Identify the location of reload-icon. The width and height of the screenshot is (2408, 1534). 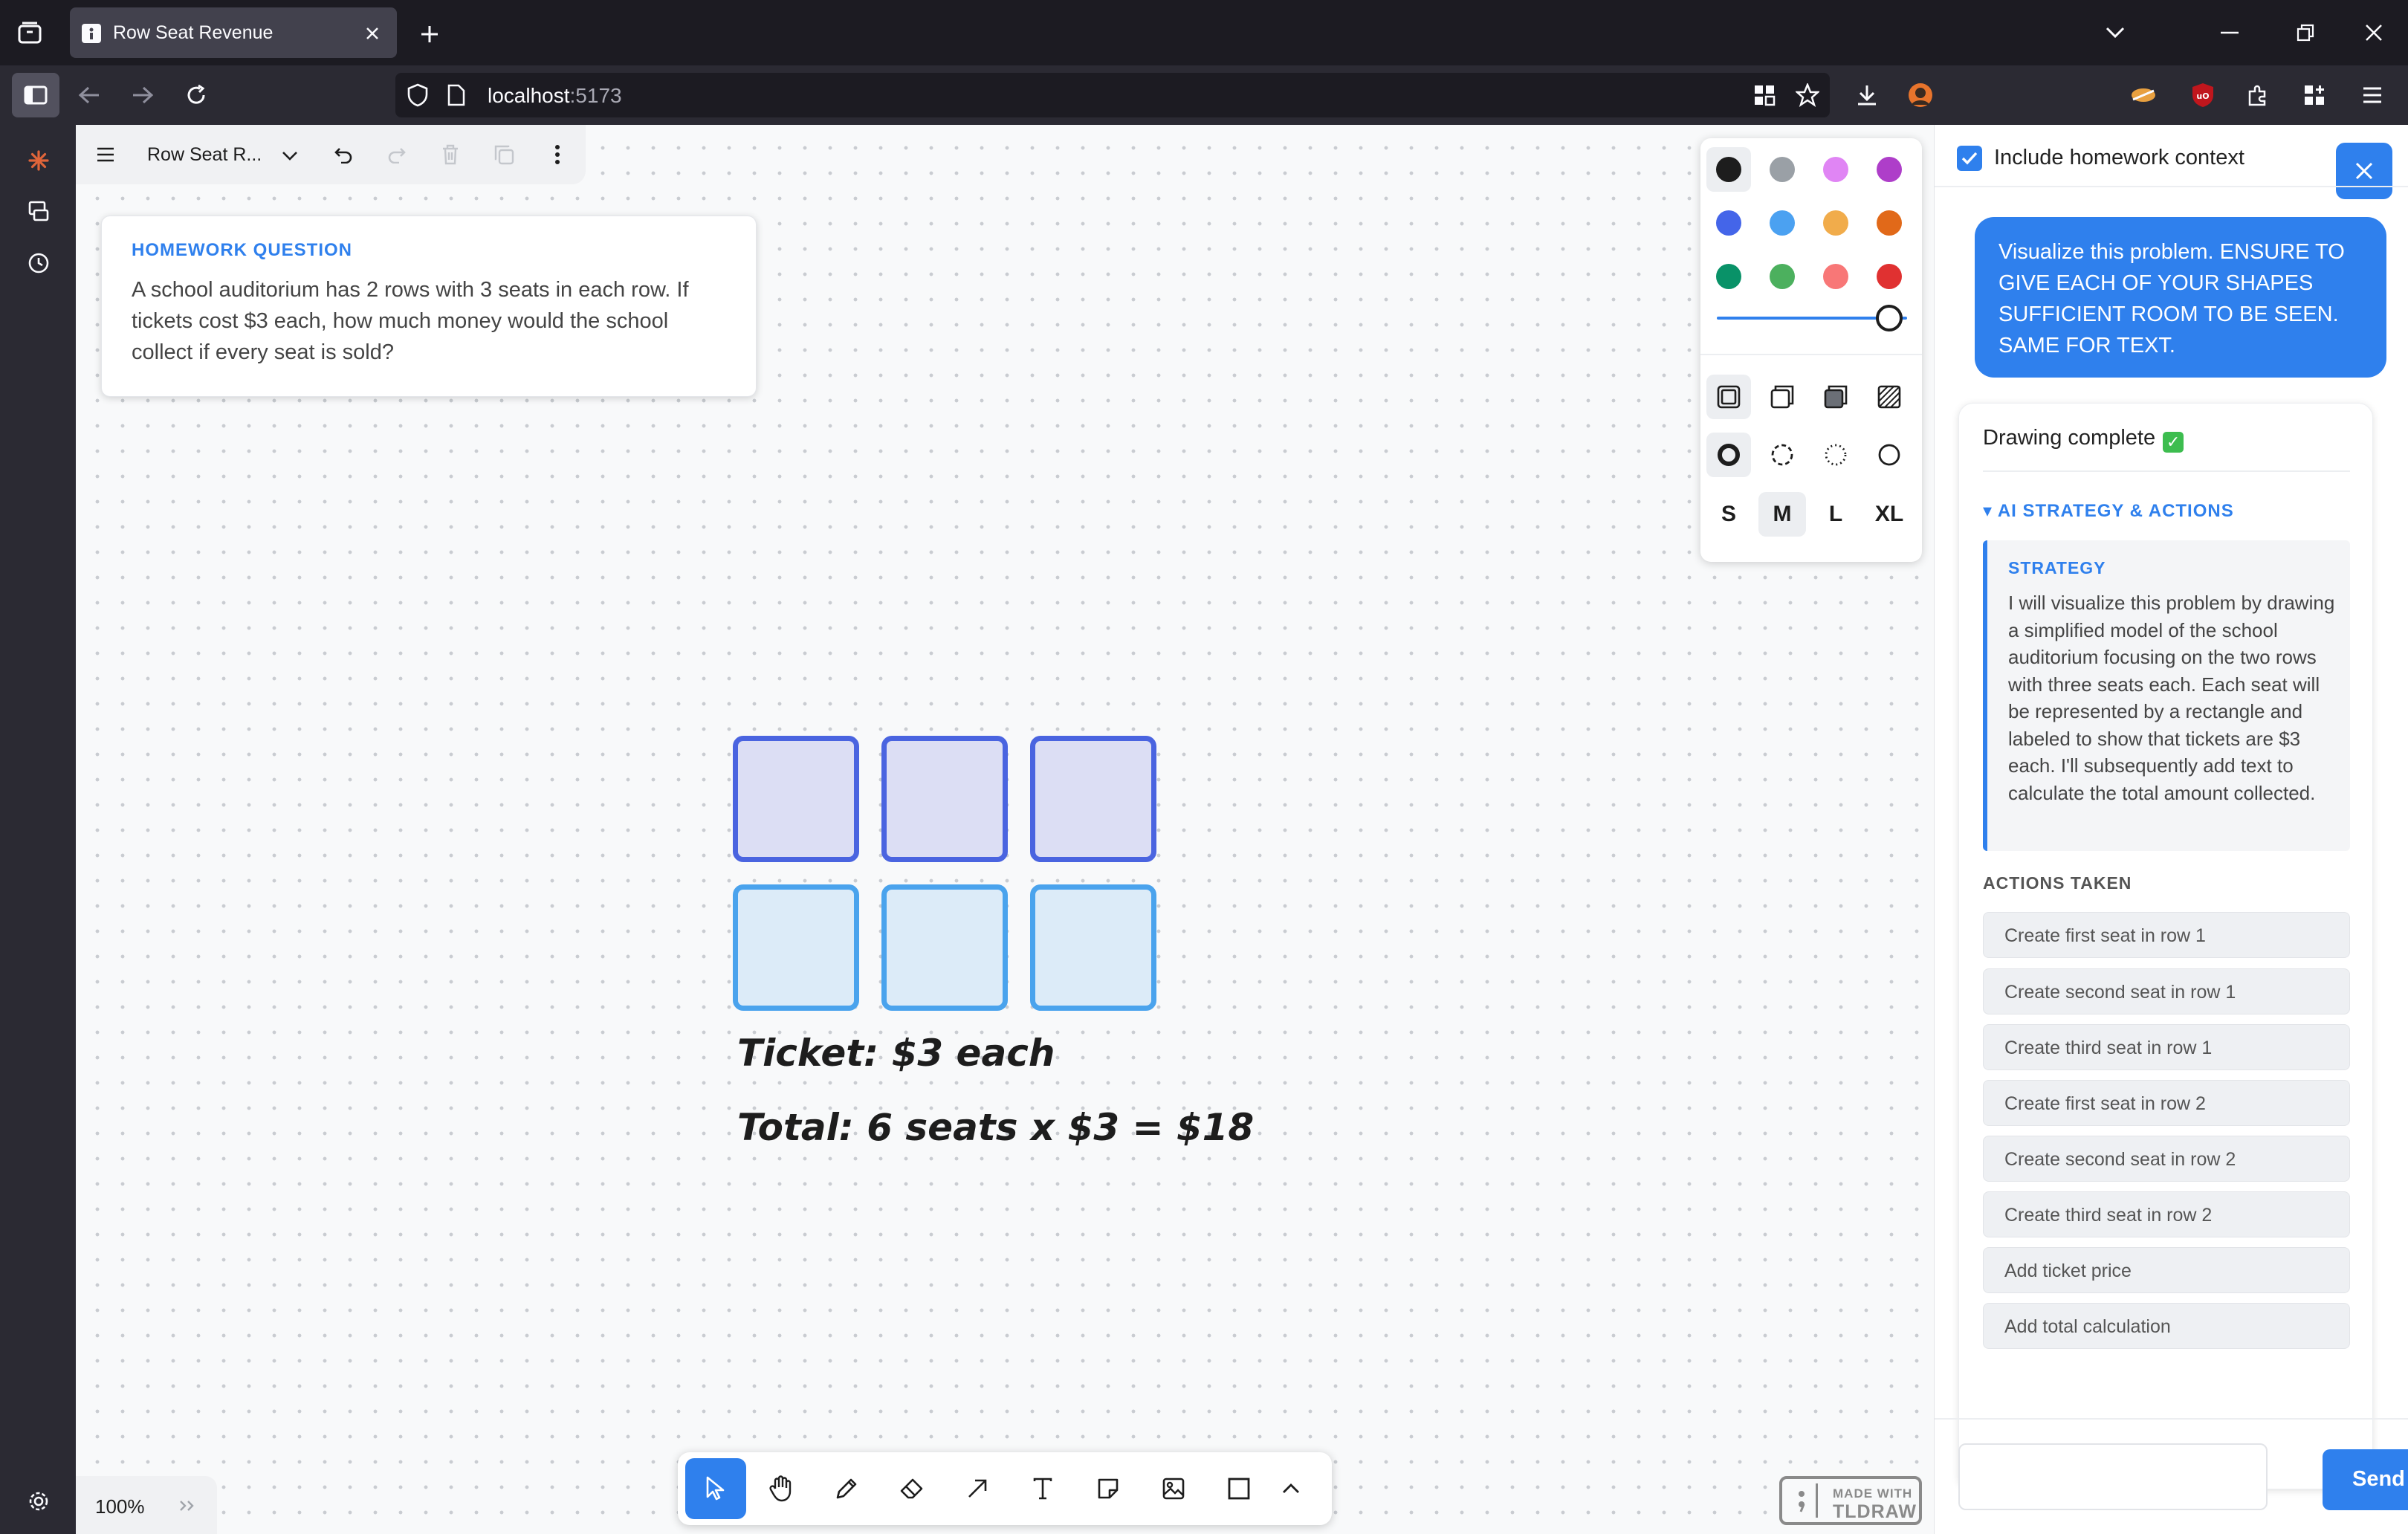
(196, 95).